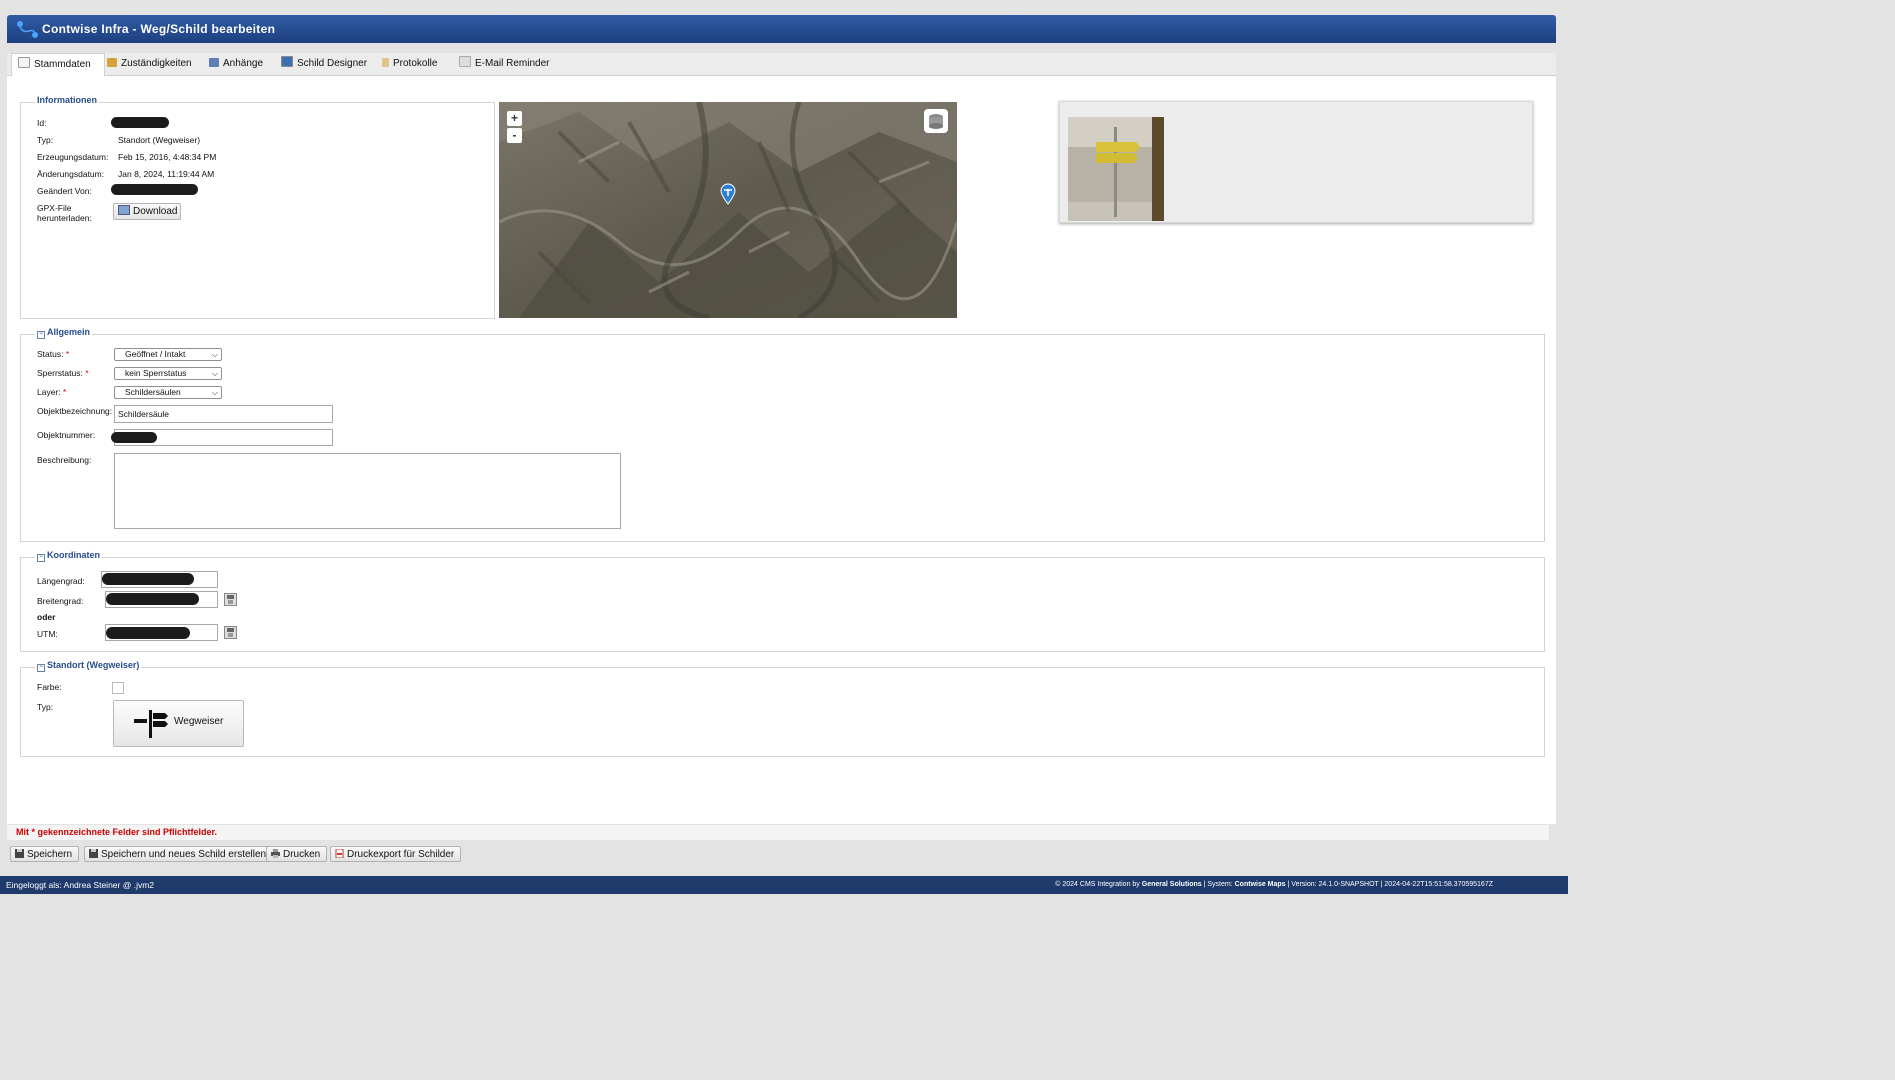 The height and width of the screenshot is (1080, 1895). Describe the element at coordinates (148, 633) in the screenshot. I see `utm-value-redacted` at that location.